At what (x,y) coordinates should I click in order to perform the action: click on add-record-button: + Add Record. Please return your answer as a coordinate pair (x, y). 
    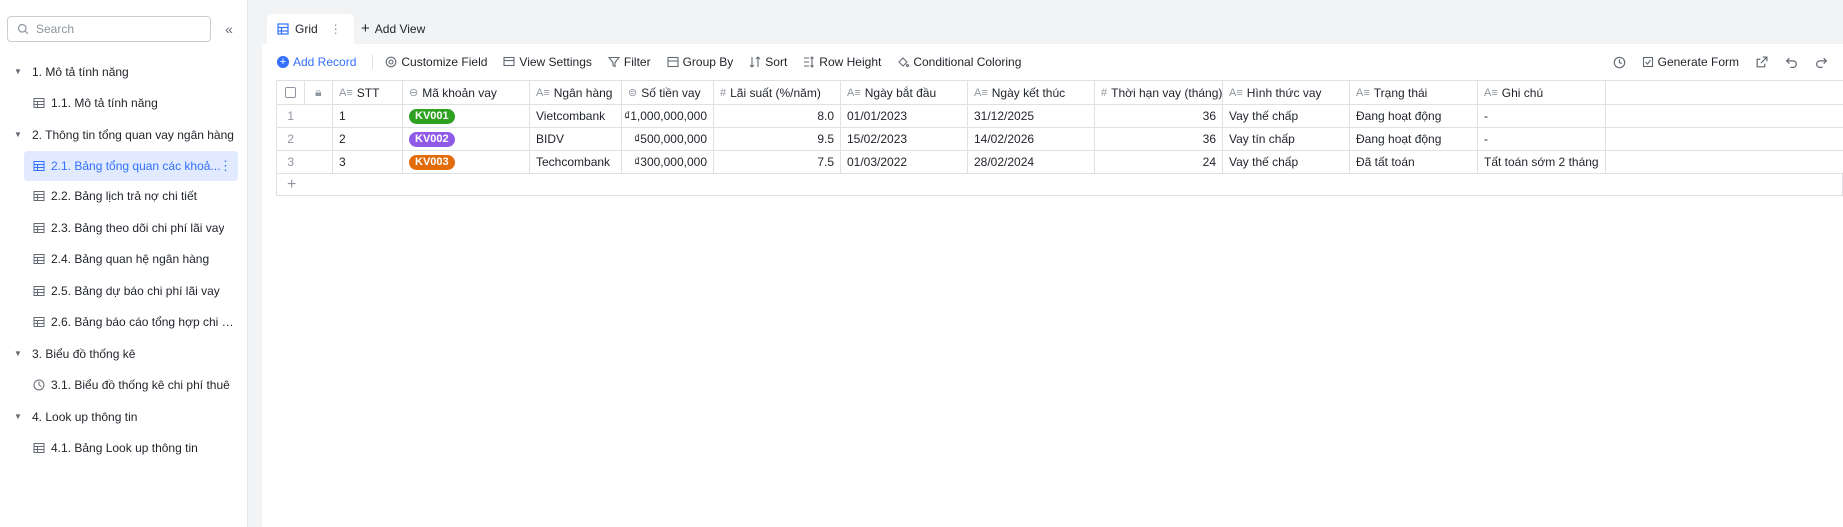
    Looking at the image, I should click on (316, 62).